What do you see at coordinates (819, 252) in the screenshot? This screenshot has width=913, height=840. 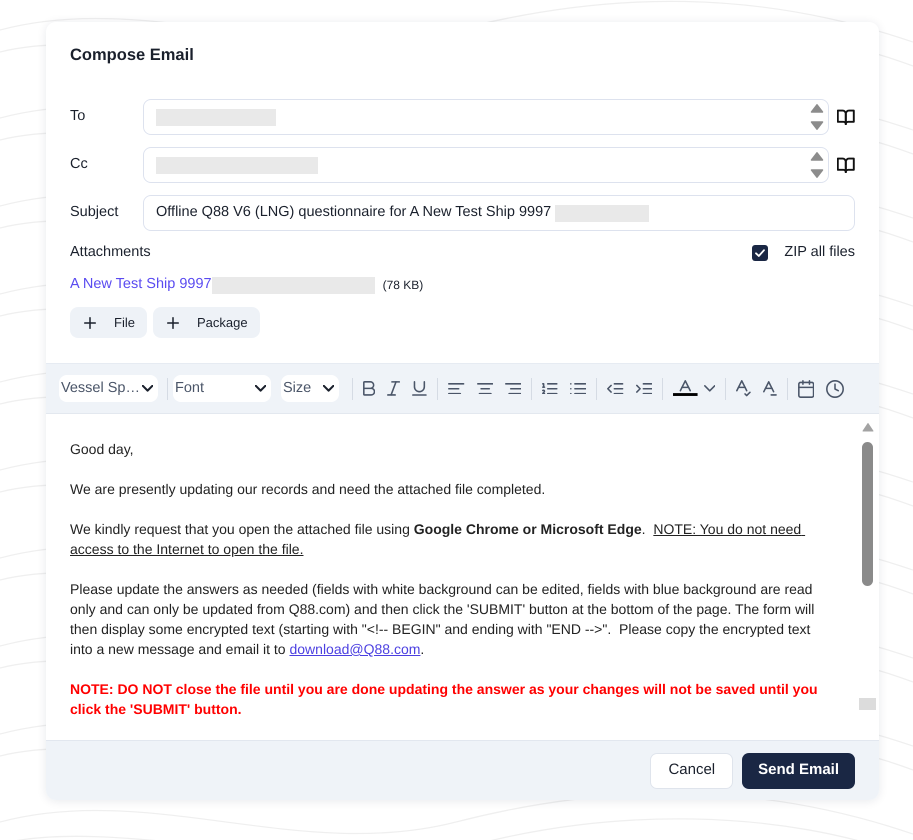 I see `checkbox-label: ZIP all files` at bounding box center [819, 252].